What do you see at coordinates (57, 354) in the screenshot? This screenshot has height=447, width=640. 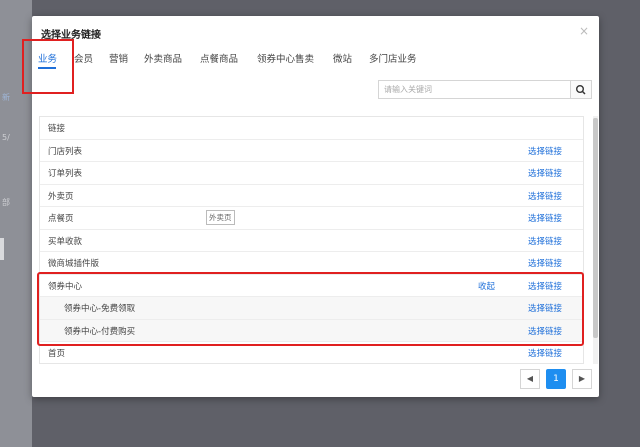 I see `row-label: 首页` at bounding box center [57, 354].